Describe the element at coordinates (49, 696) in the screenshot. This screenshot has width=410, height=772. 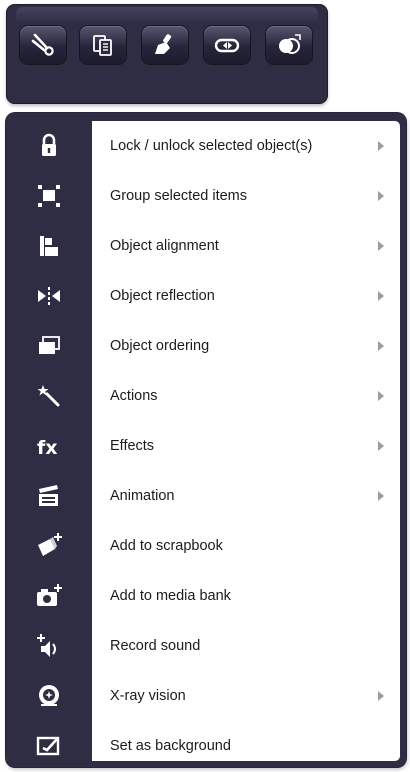
I see `xray-icon` at that location.